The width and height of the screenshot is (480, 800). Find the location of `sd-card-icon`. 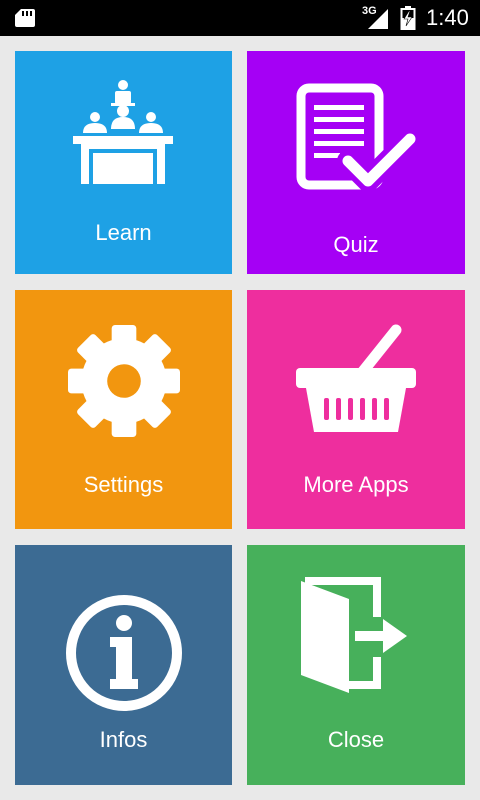

sd-card-icon is located at coordinates (25, 18).